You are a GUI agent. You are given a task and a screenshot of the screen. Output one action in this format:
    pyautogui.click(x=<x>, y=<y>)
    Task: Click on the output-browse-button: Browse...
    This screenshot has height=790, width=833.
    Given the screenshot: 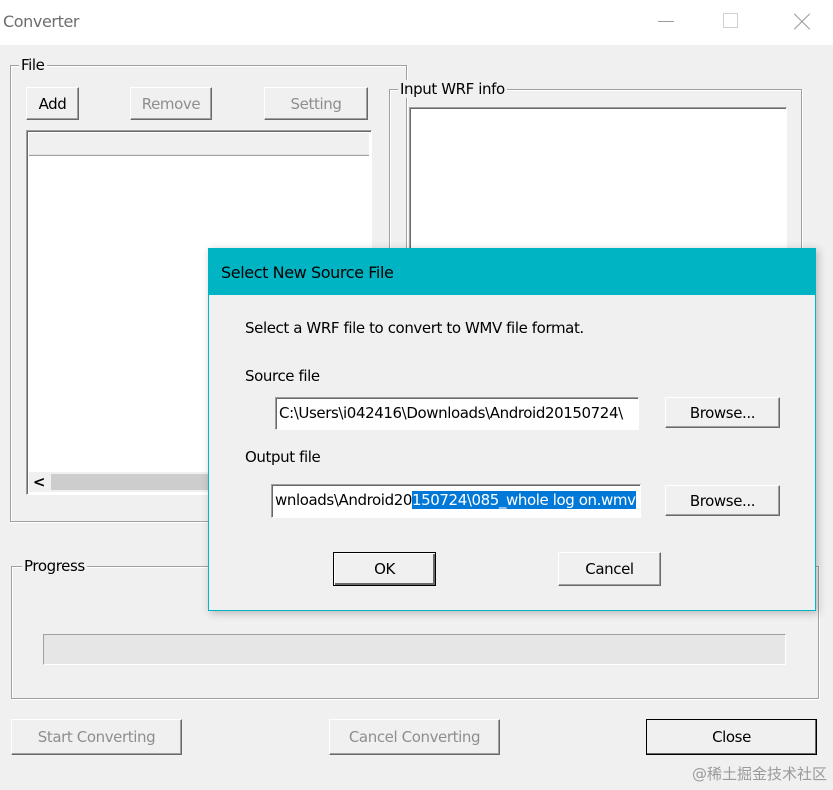 What is the action you would take?
    pyautogui.click(x=722, y=500)
    